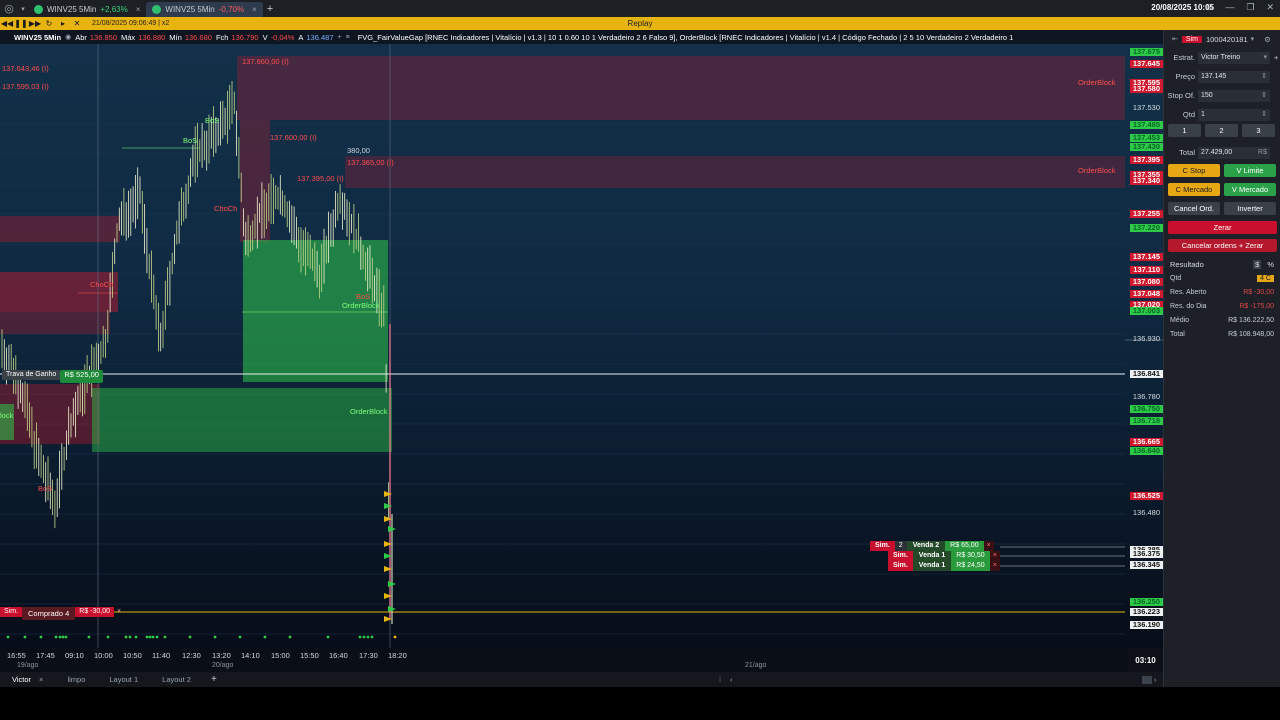  What do you see at coordinates (265, 37) in the screenshot?
I see `var-label: V` at bounding box center [265, 37].